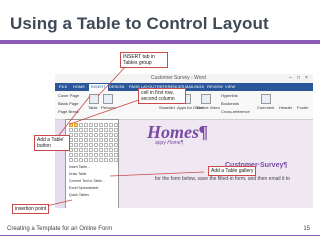  What do you see at coordinates (60, 229) in the screenshot?
I see `footer-text: Creating a Template for an Online Form` at bounding box center [60, 229].